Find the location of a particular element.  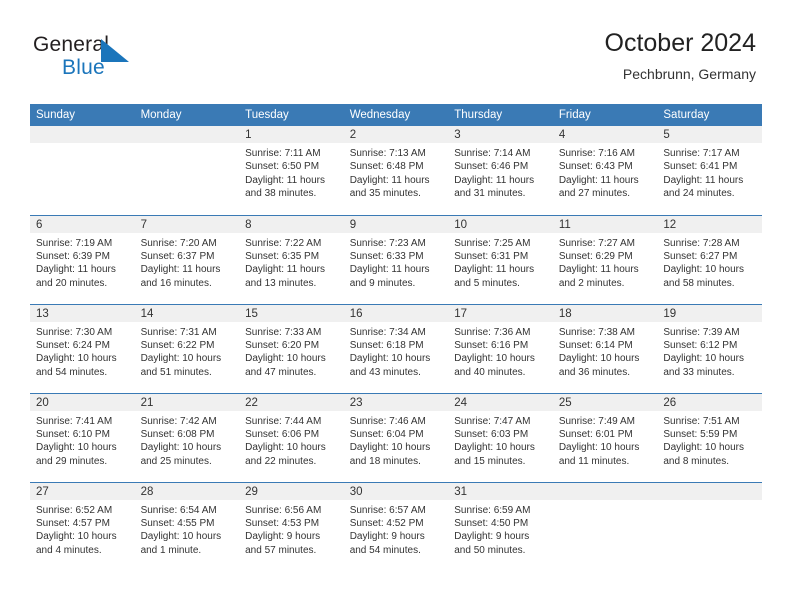

sunset-text: Sunset: 6:43 PM is located at coordinates (595, 167).